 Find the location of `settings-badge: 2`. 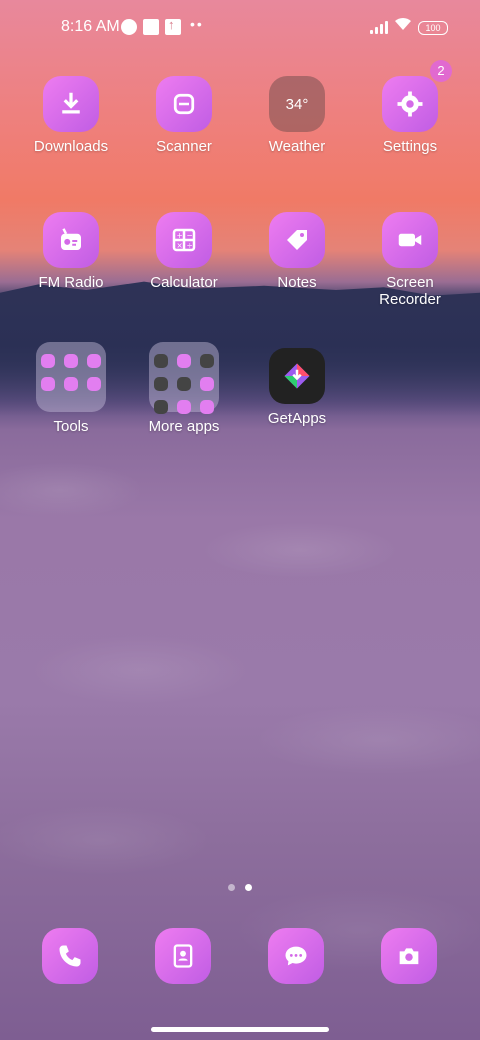

settings-badge: 2 is located at coordinates (441, 71).